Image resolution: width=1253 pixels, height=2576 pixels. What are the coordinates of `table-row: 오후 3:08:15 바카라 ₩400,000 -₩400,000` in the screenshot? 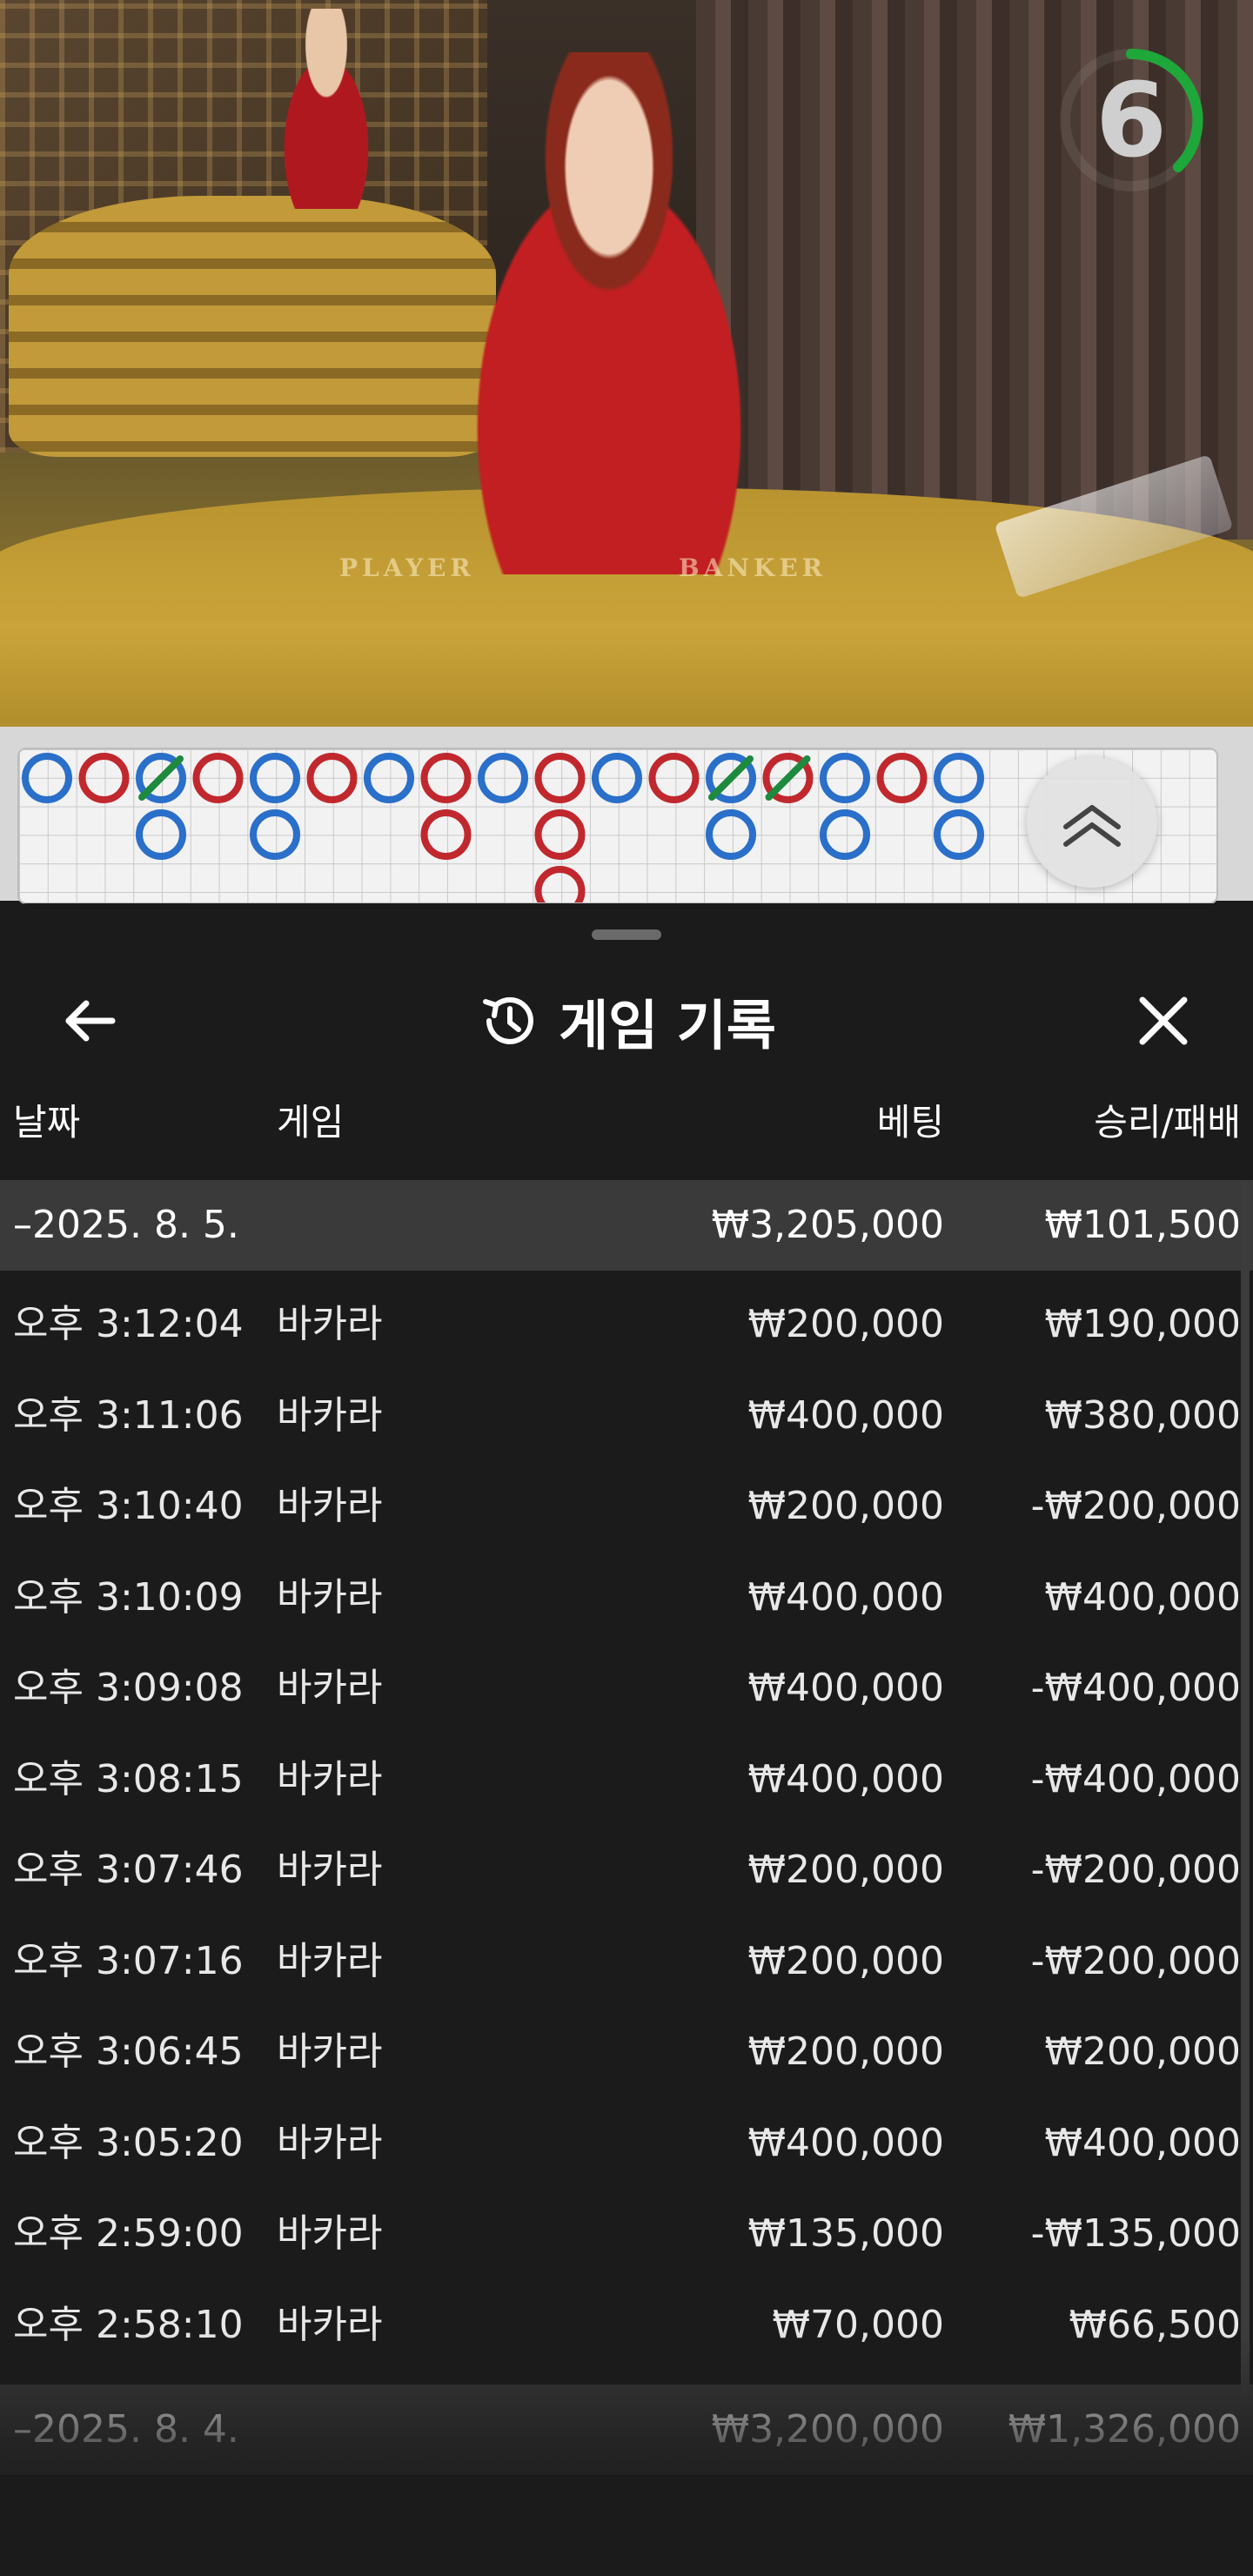 It's located at (626, 1780).